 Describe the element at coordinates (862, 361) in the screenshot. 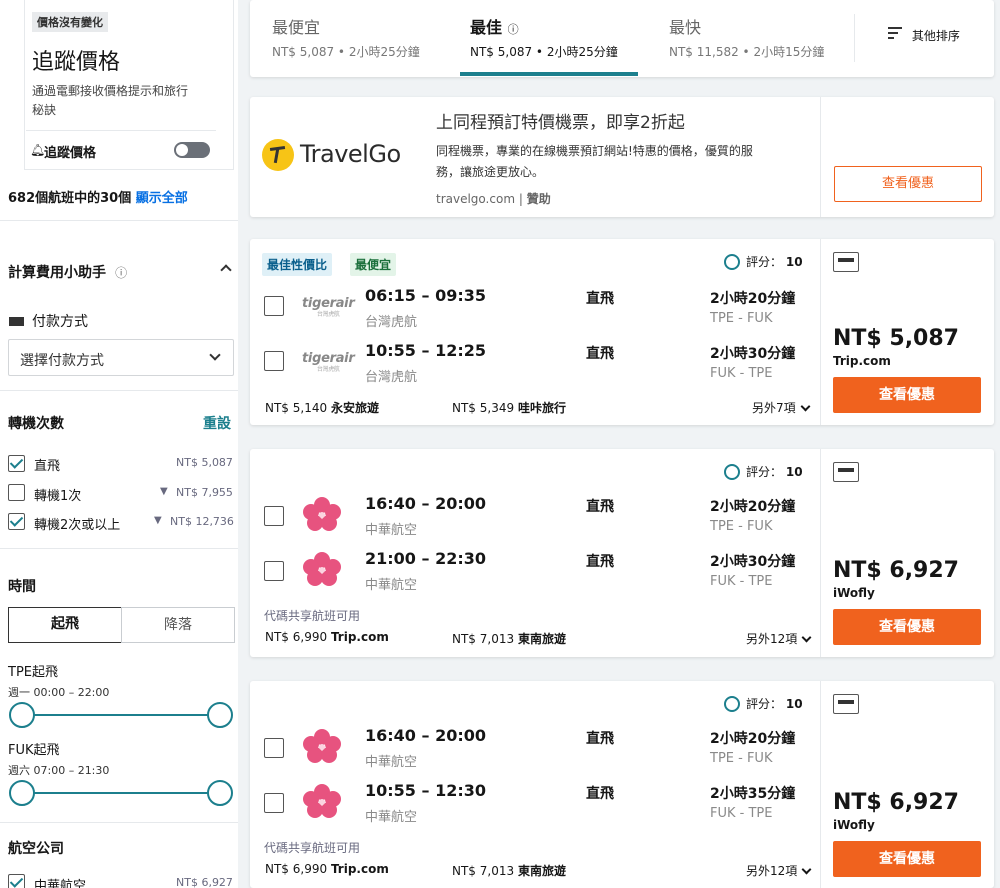

I see `flight-provider: Trip.com` at that location.